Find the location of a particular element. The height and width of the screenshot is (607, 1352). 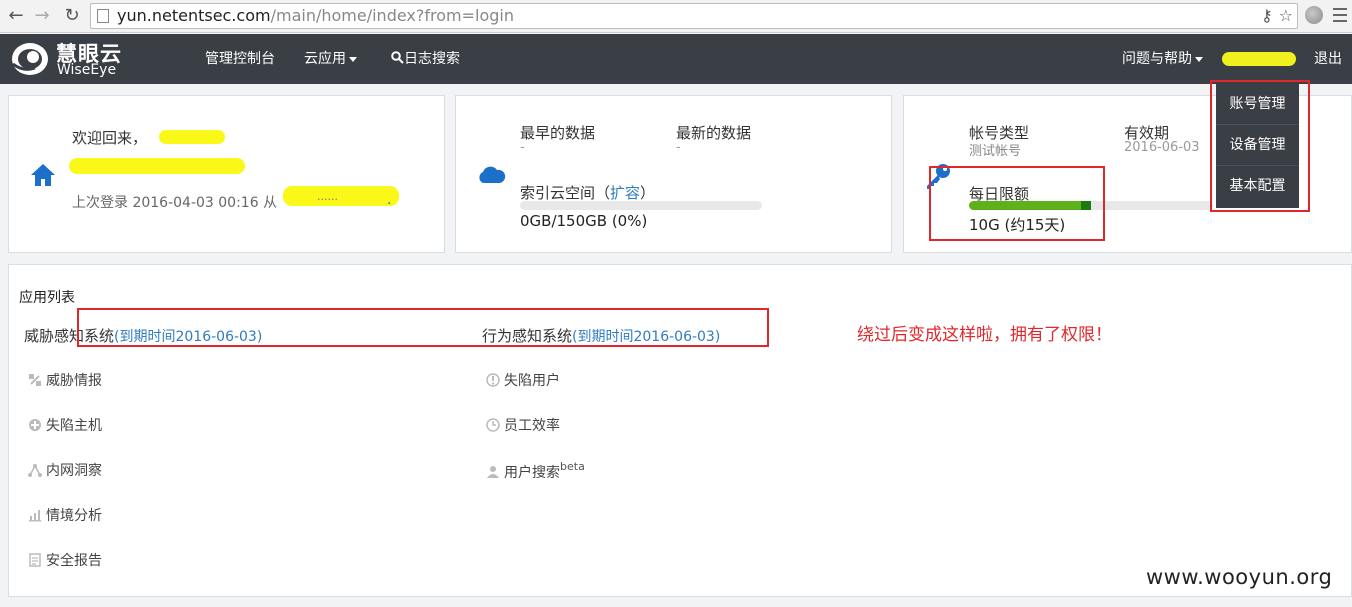

ip-redaction is located at coordinates (341, 196).